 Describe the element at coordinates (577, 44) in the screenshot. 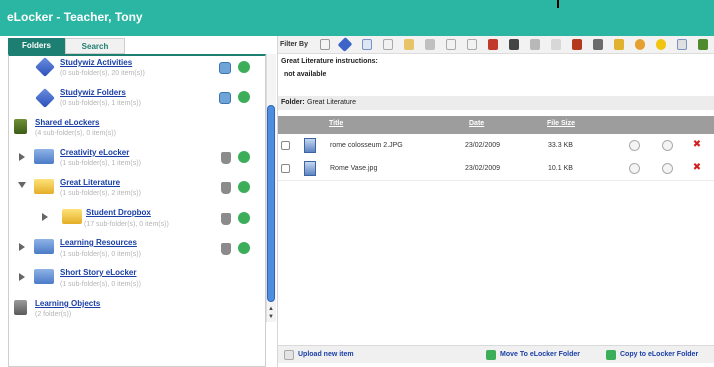

I see `filter-pack-icon` at that location.